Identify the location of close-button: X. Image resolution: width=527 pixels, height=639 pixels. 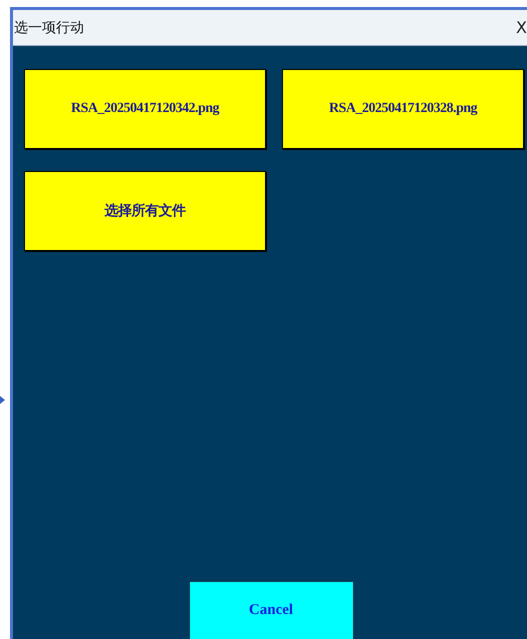
(519, 27).